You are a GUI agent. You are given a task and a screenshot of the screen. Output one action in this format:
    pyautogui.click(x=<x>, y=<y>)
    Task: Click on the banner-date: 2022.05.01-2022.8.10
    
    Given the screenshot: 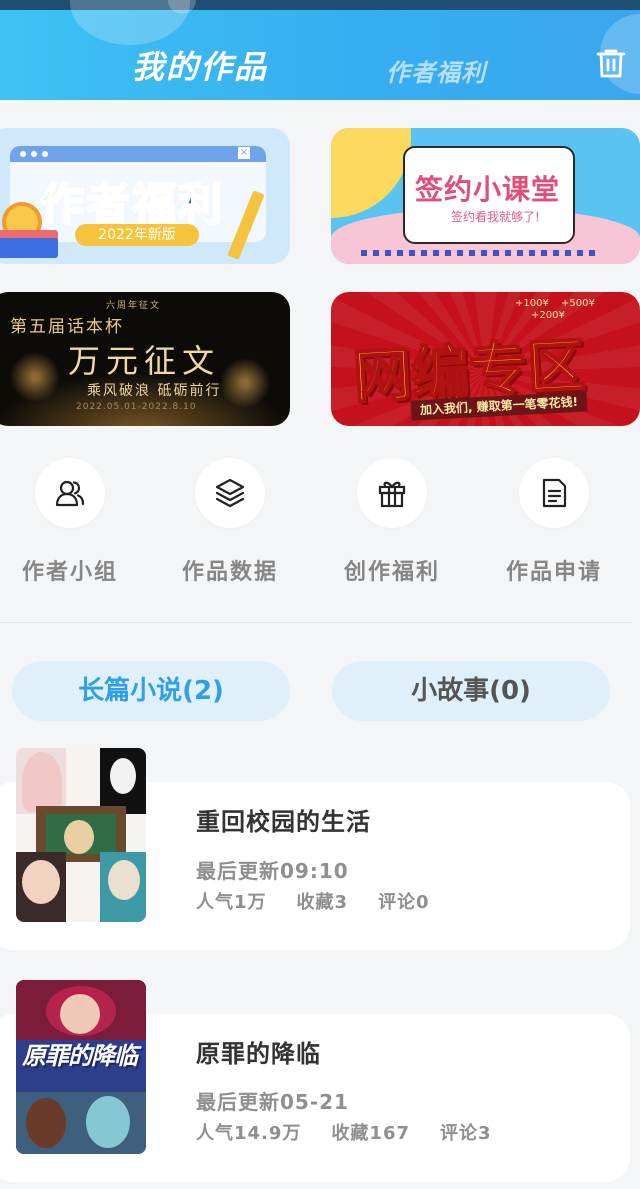 What is the action you would take?
    pyautogui.click(x=136, y=407)
    